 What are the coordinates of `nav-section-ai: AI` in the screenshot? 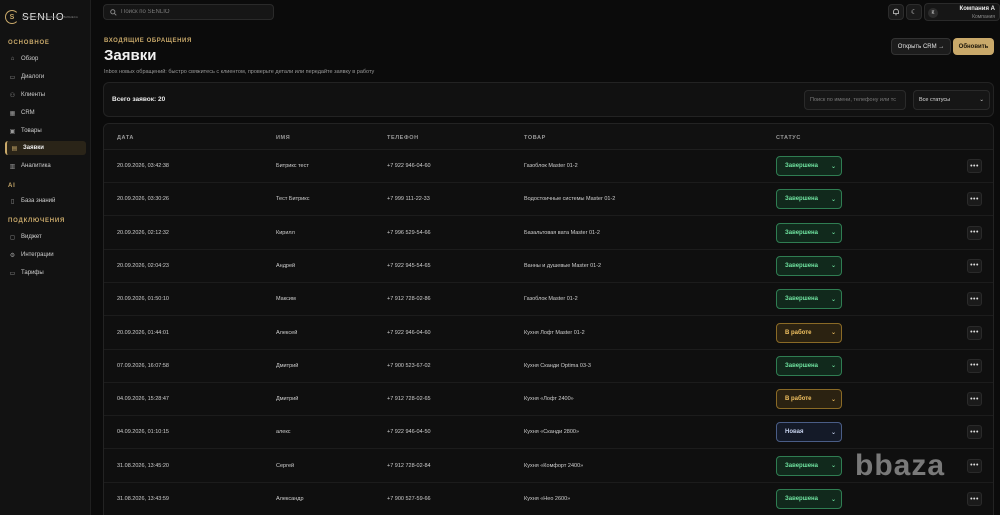 It's located at (12, 186).